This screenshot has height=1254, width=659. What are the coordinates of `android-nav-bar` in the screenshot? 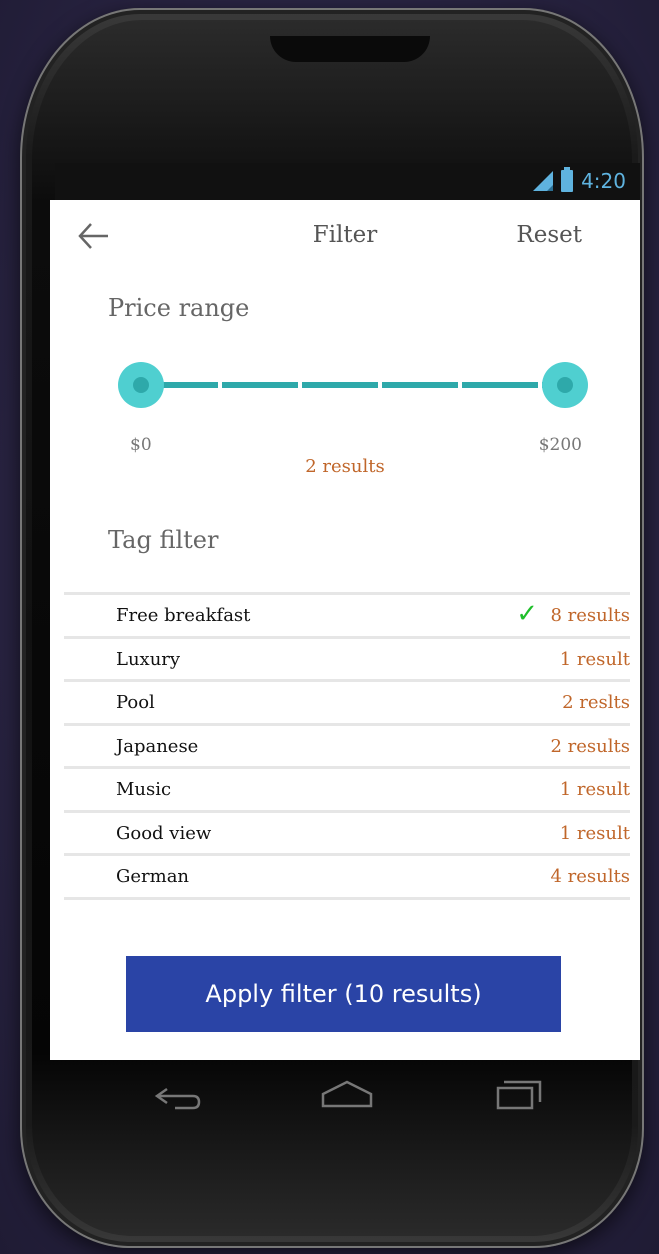 It's located at (347, 1095).